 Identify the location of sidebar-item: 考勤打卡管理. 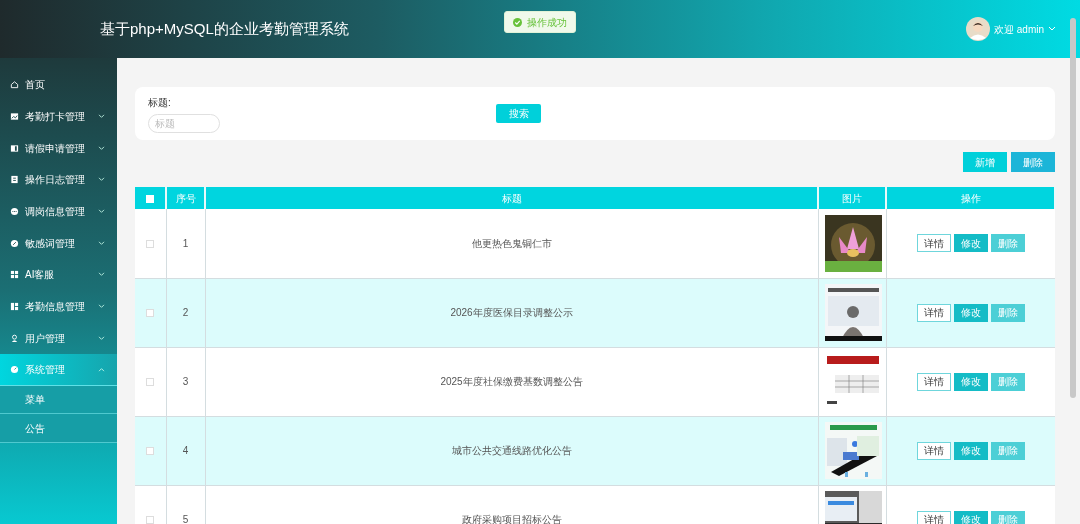
(58, 116).